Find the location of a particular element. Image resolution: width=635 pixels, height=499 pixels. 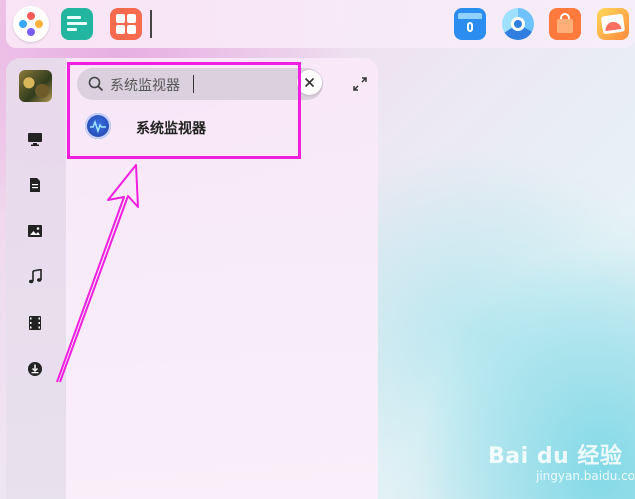

watermark-brand: Bai du 经验 is located at coordinates (555, 456).